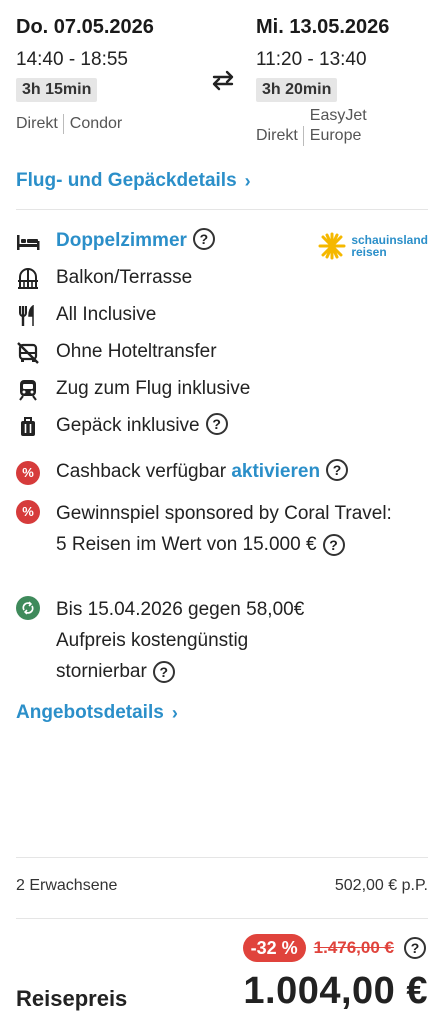  What do you see at coordinates (57, 90) in the screenshot?
I see `outbound-duration: 3h 15min` at bounding box center [57, 90].